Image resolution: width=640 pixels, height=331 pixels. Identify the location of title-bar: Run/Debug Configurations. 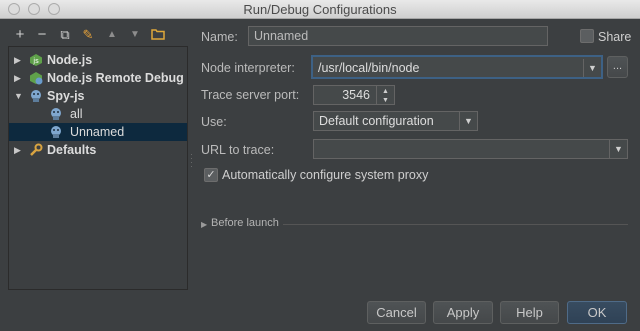
(320, 9).